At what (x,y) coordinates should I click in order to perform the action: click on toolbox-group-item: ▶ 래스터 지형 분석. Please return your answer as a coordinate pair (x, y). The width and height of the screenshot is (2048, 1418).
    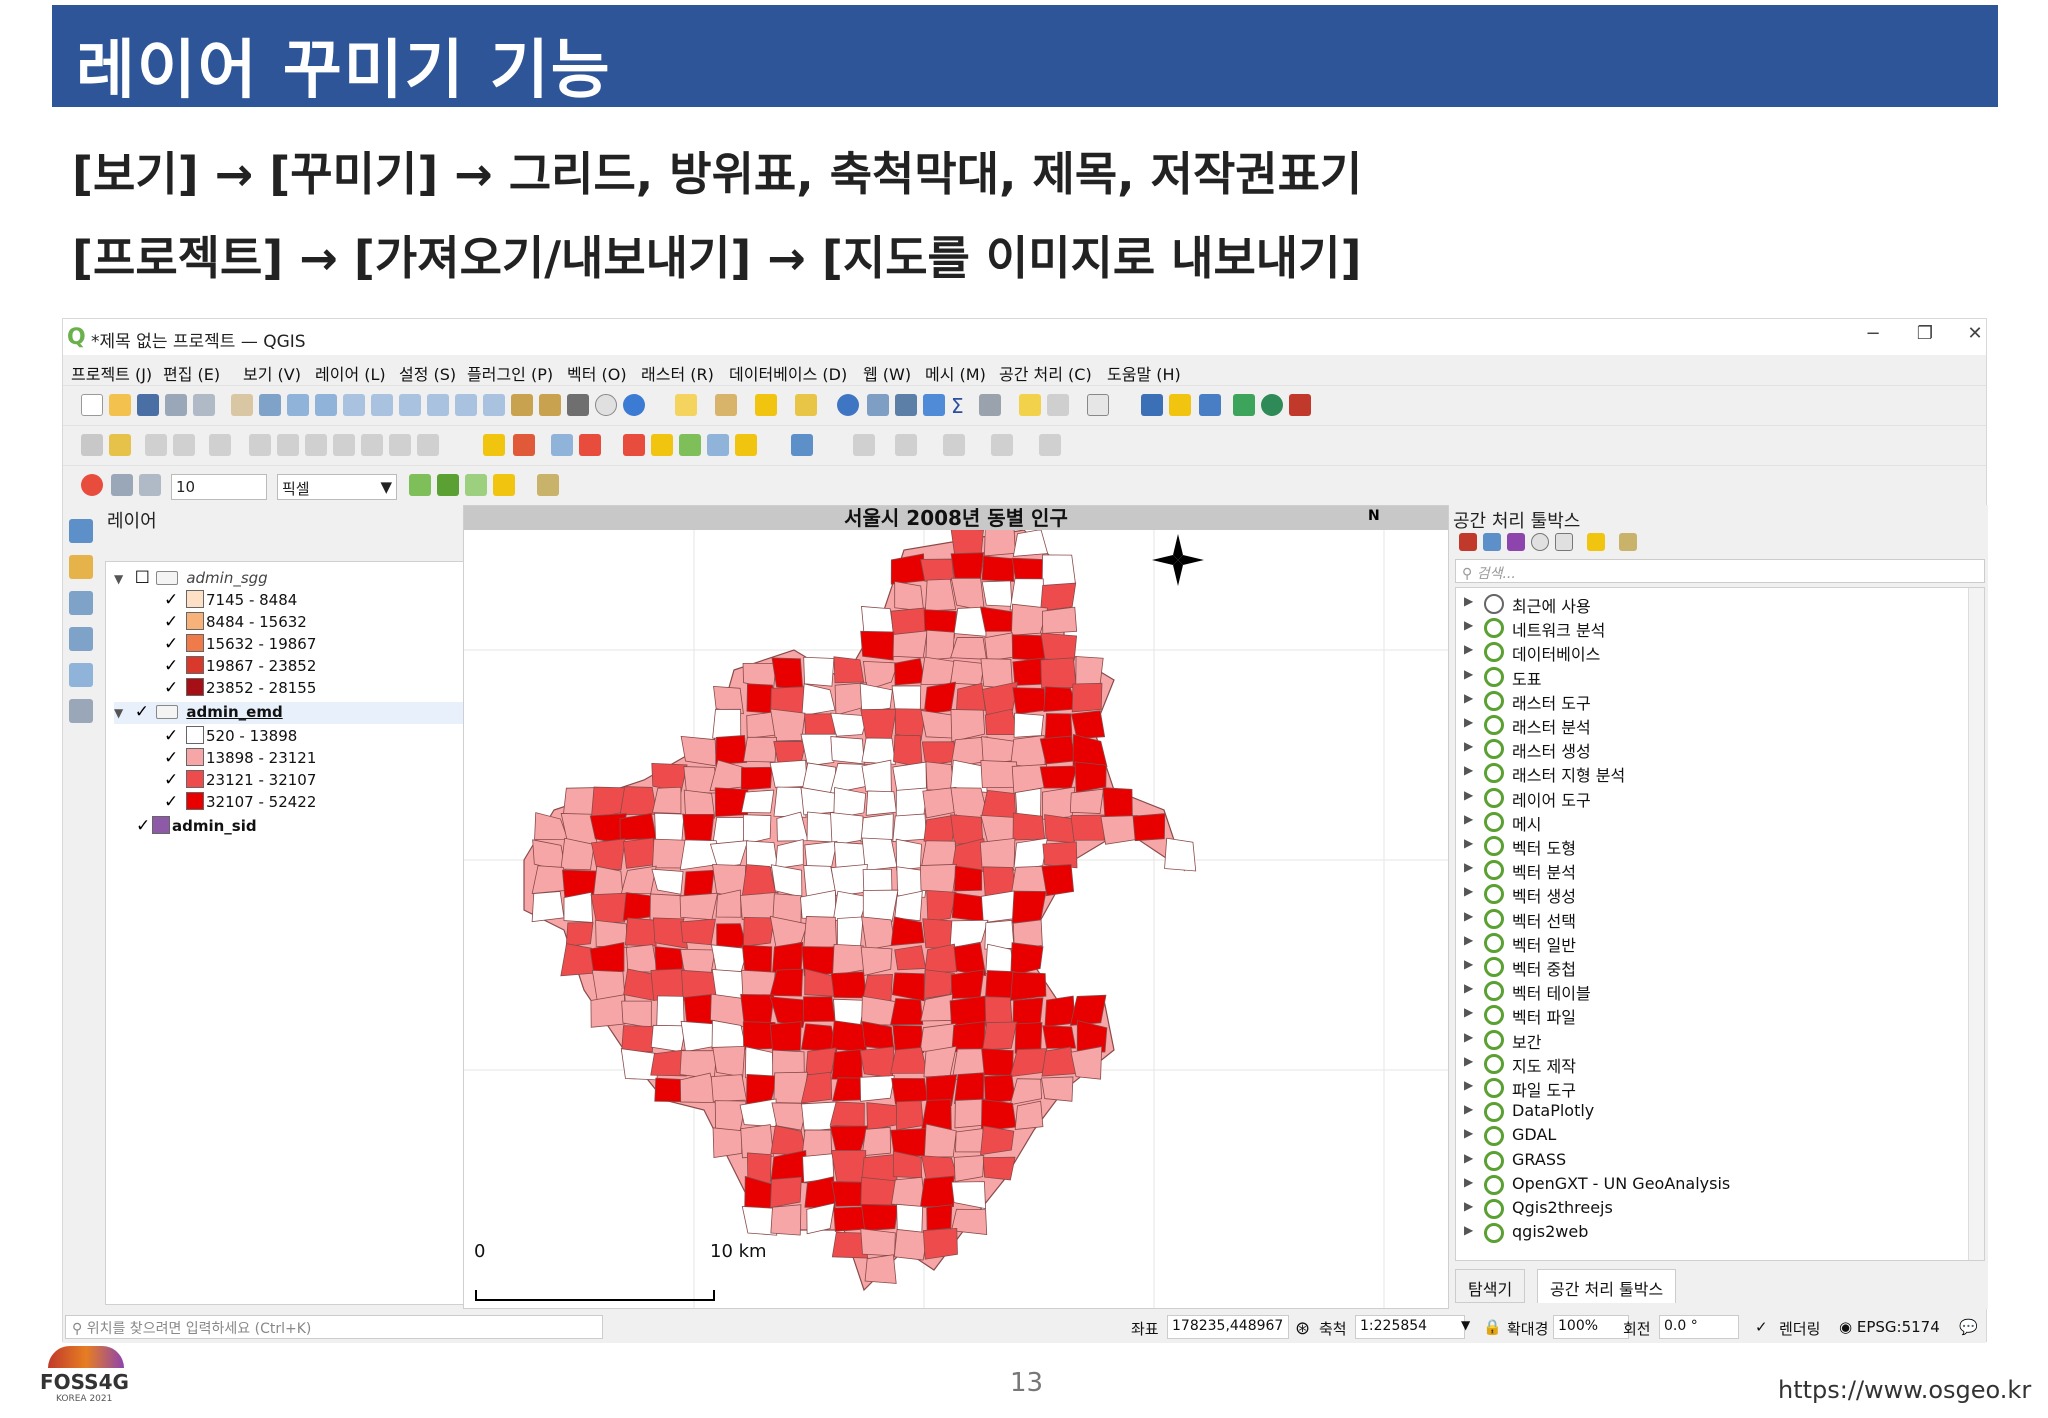
    Looking at the image, I should click on (1711, 773).